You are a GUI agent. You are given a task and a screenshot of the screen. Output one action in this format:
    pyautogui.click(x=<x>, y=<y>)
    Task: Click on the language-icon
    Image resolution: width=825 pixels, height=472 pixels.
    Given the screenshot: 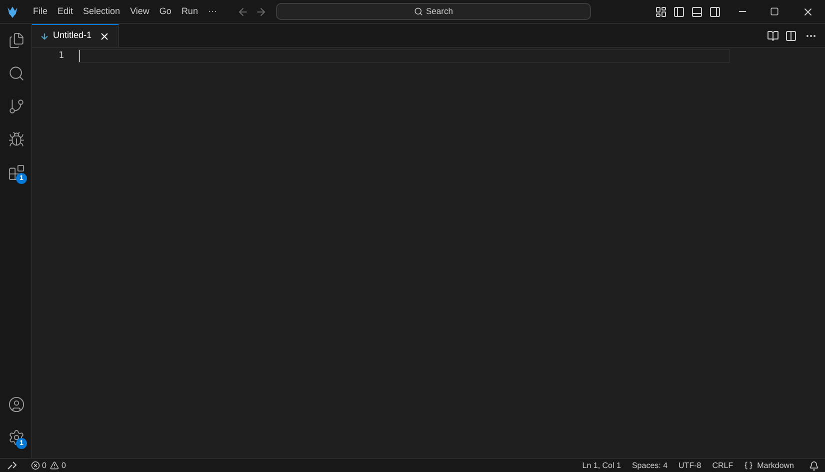 What is the action you would take?
    pyautogui.click(x=749, y=465)
    